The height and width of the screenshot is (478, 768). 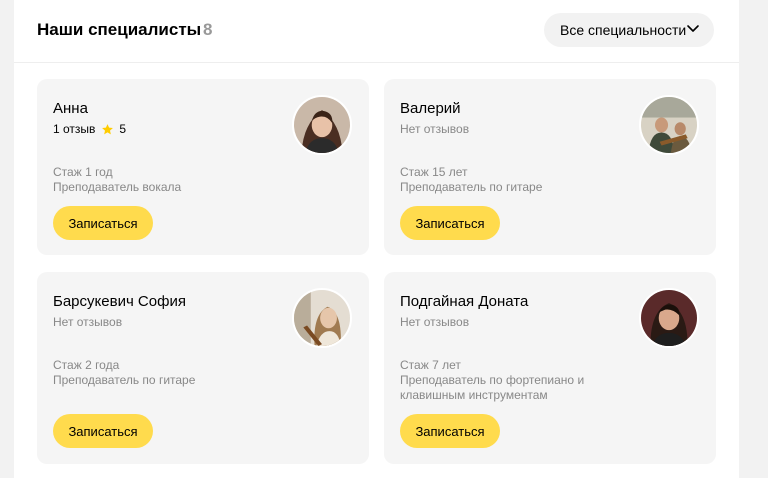 What do you see at coordinates (376, 31) in the screenshot?
I see `section-header: Наши специалисты 8 Все специальности` at bounding box center [376, 31].